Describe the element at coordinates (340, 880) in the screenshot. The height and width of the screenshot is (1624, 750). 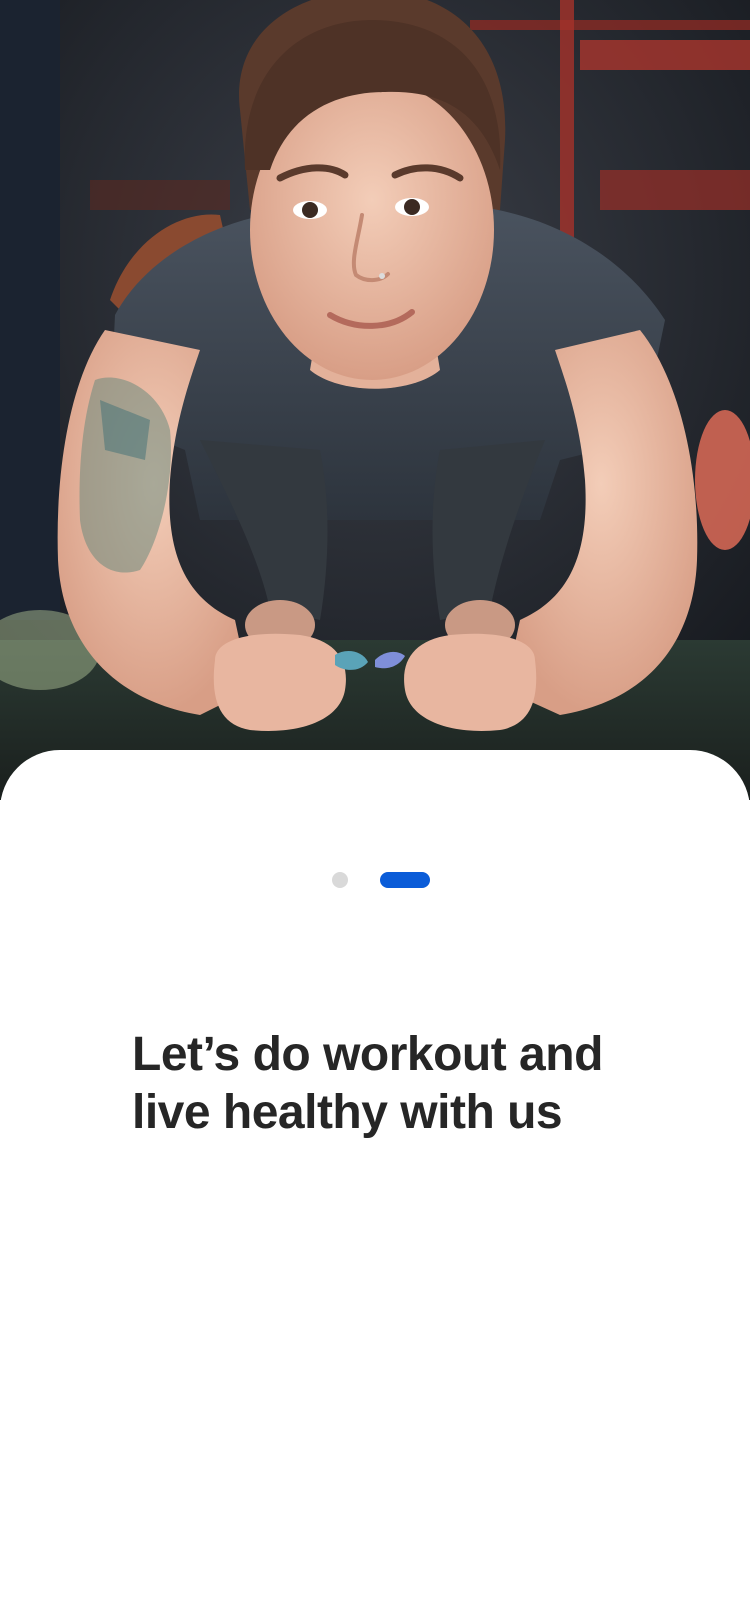
I see `page-dot-inactive` at that location.